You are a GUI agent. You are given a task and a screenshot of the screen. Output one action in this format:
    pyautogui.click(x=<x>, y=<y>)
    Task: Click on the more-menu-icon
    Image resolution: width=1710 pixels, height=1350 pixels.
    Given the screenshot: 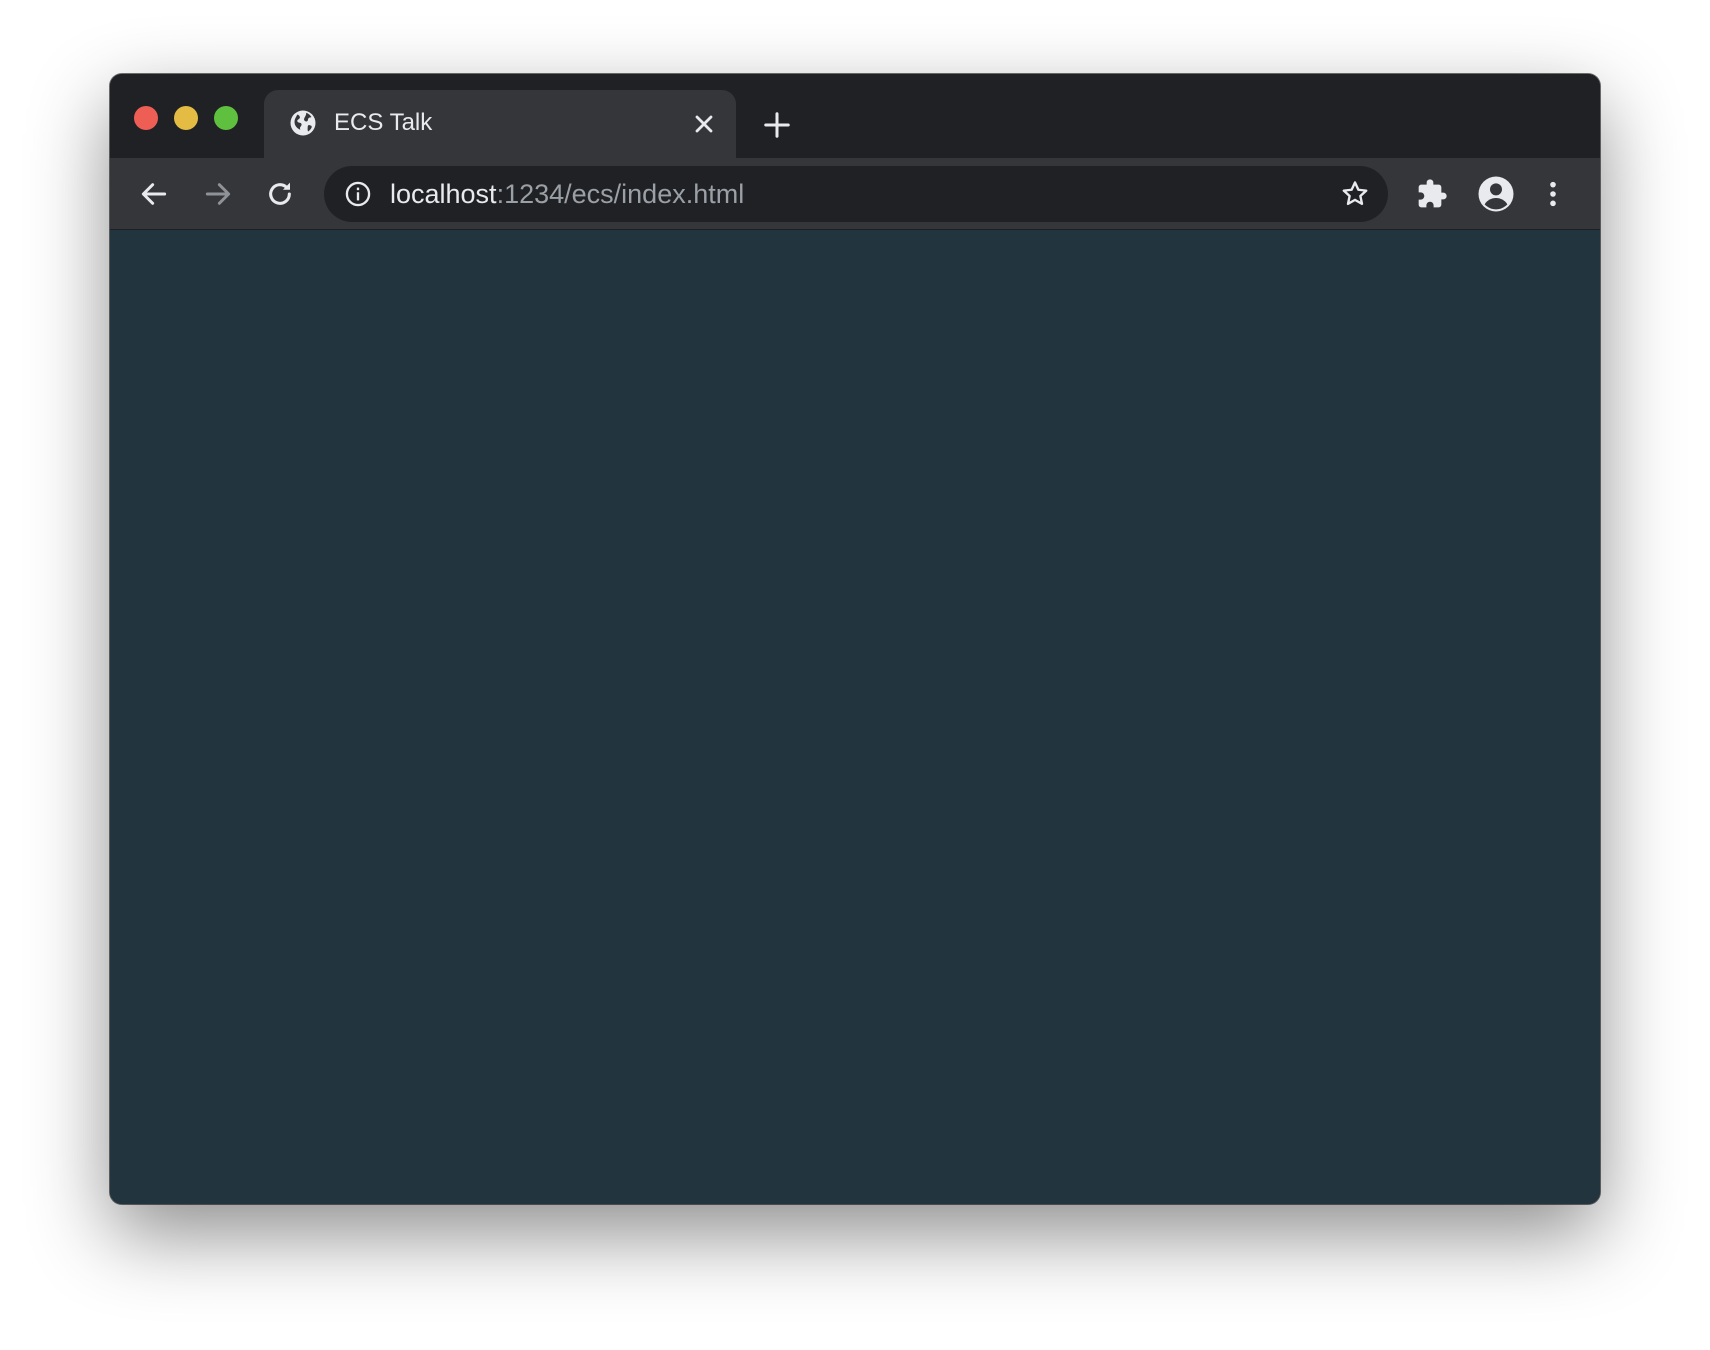 What is the action you would take?
    pyautogui.click(x=1553, y=194)
    